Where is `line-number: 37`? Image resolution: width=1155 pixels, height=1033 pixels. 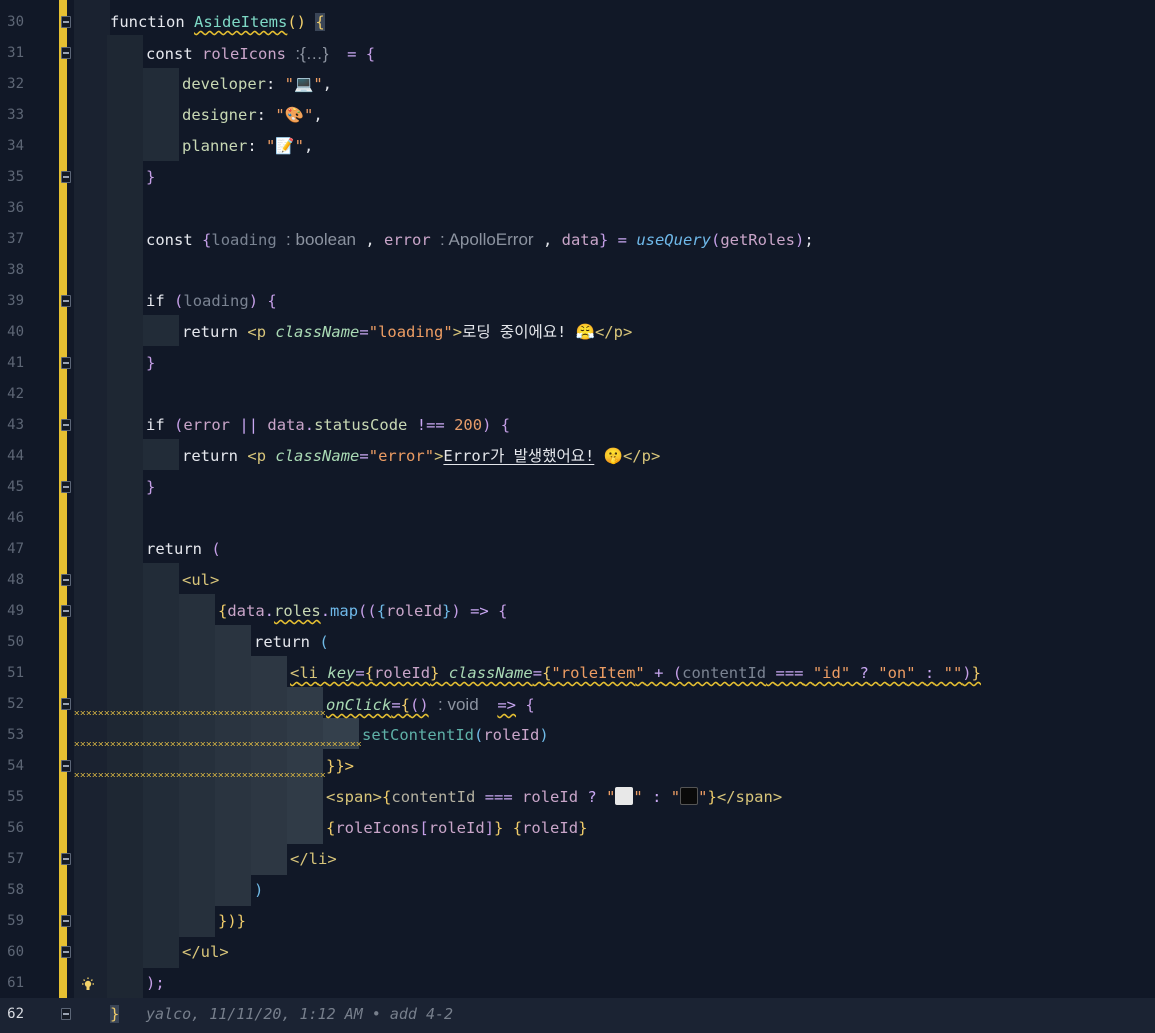
line-number: 37 is located at coordinates (12, 239).